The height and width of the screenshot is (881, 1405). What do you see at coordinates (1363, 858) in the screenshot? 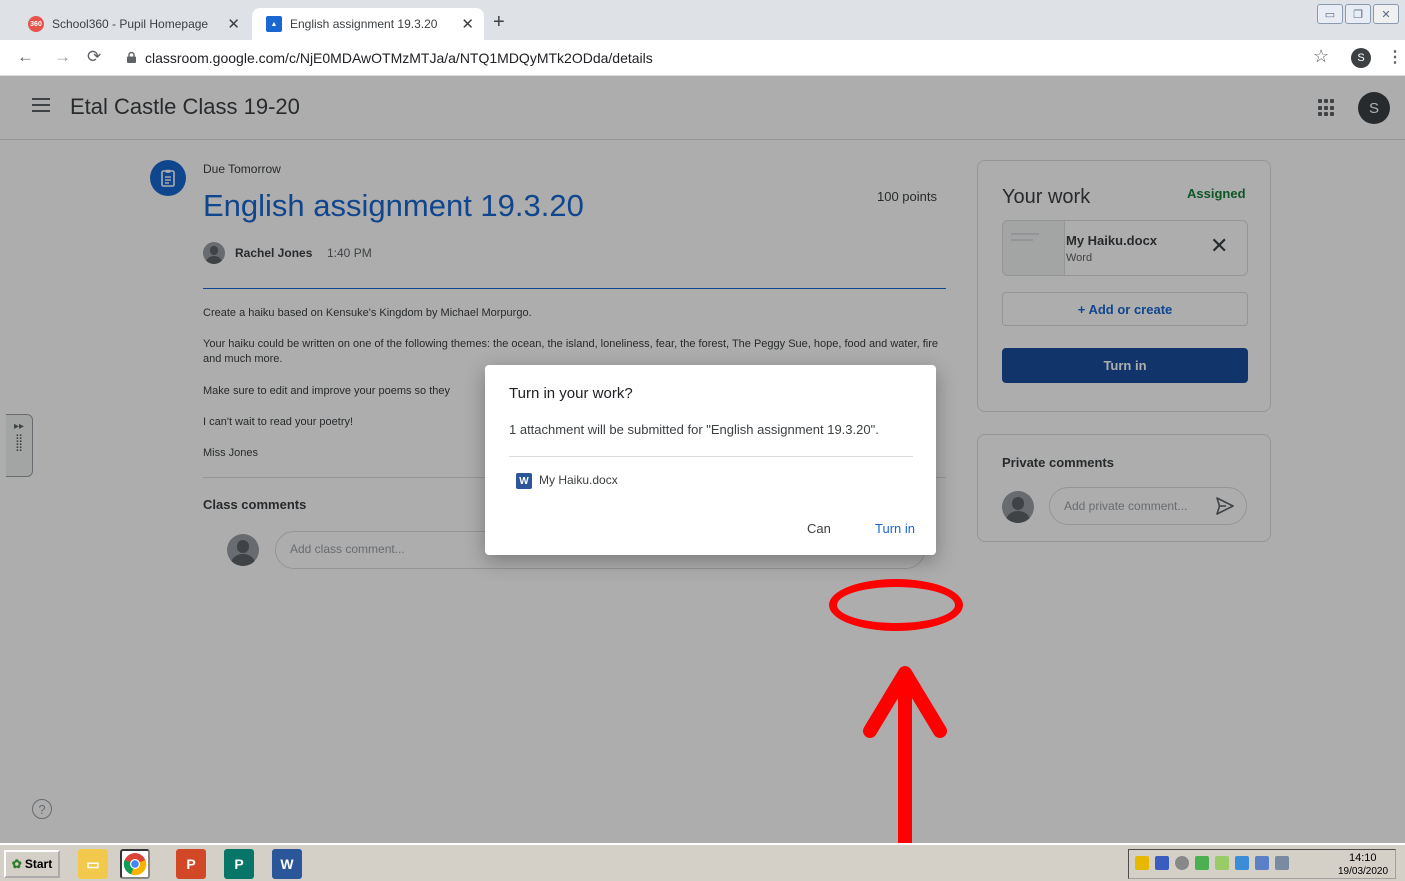
I see `clock-time: 14:10` at bounding box center [1363, 858].